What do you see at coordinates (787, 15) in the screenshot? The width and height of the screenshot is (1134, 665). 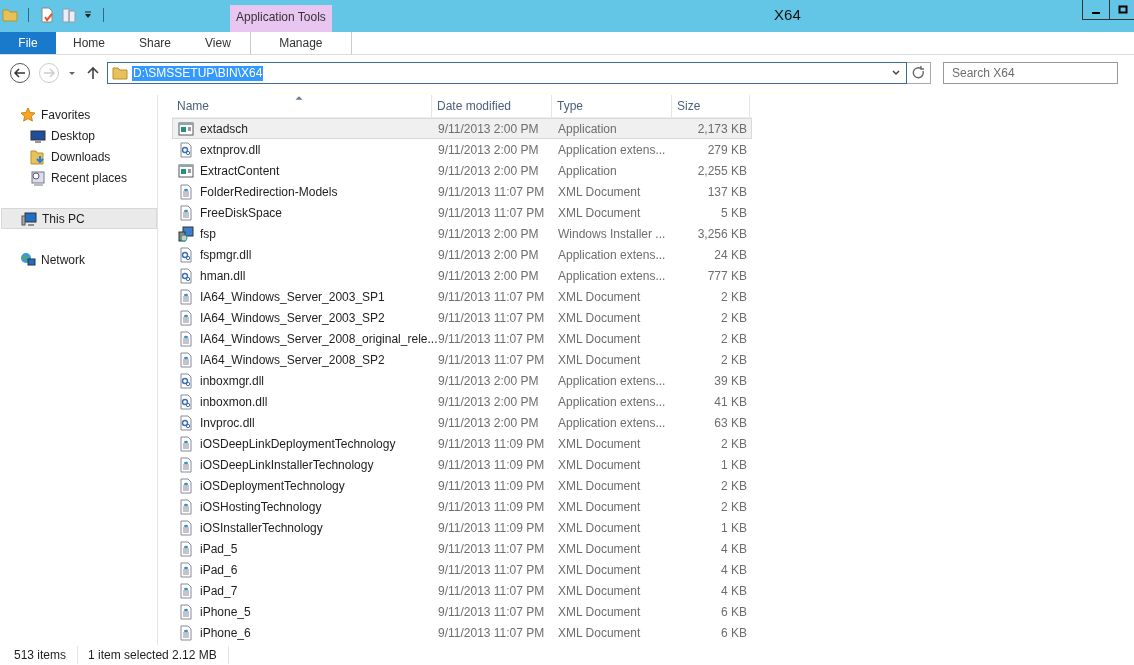 I see `window-title: X64` at bounding box center [787, 15].